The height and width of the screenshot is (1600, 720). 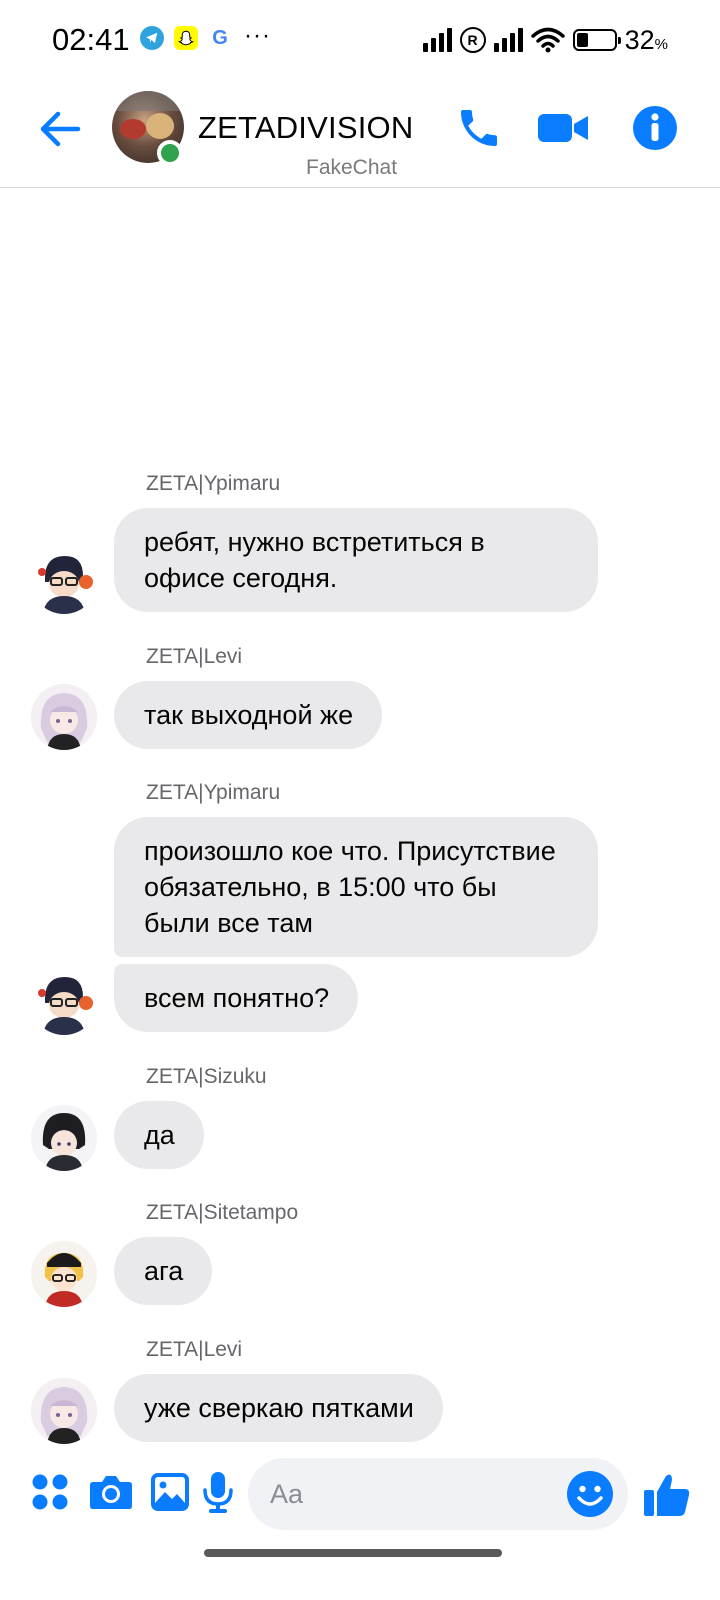 I want to click on message-bubble: всем понятно?, so click(x=236, y=998).